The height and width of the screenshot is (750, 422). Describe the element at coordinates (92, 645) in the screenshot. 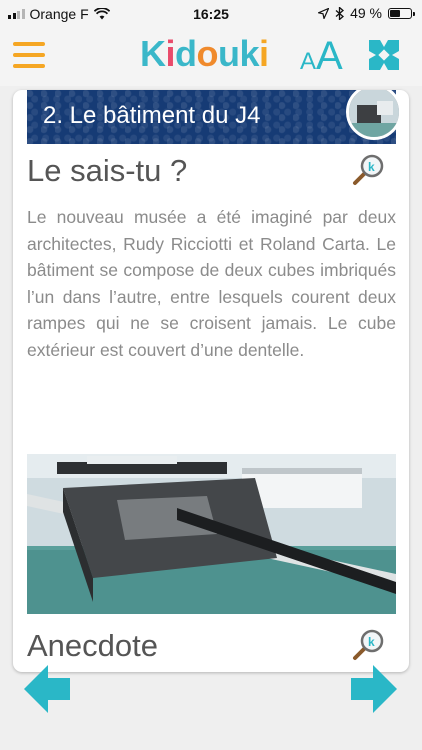

I see `section-title-anecdote: Anecdote` at that location.